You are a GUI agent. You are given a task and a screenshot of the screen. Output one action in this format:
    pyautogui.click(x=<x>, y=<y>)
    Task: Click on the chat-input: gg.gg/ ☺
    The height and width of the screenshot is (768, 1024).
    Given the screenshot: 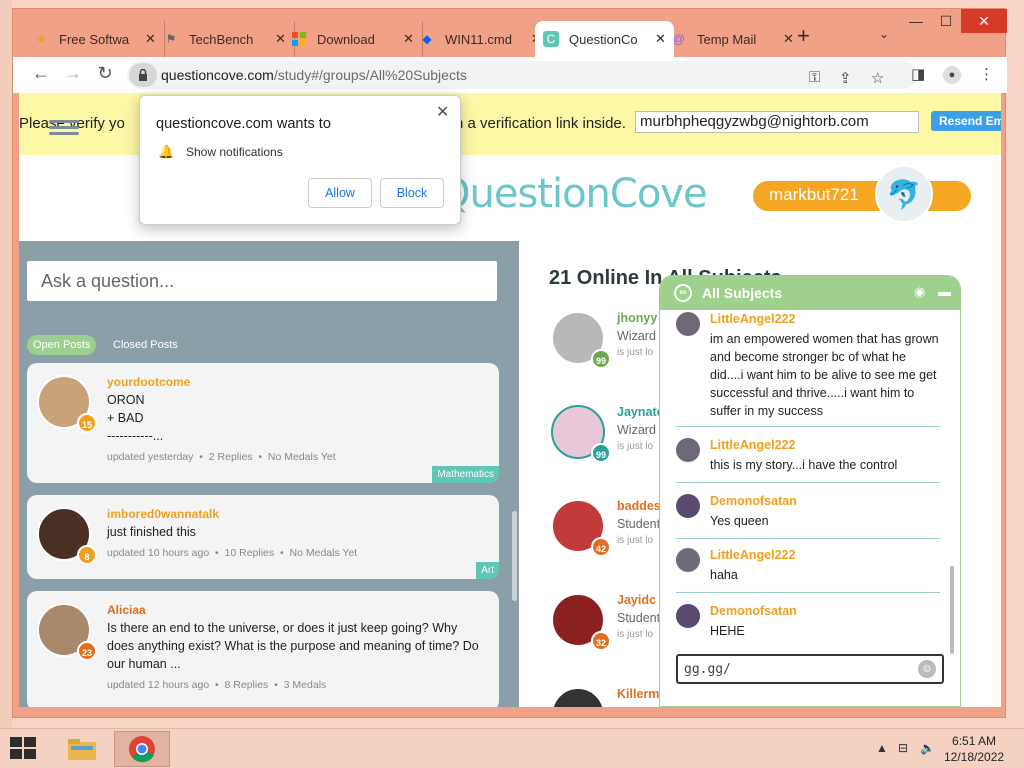 What is the action you would take?
    pyautogui.click(x=810, y=669)
    